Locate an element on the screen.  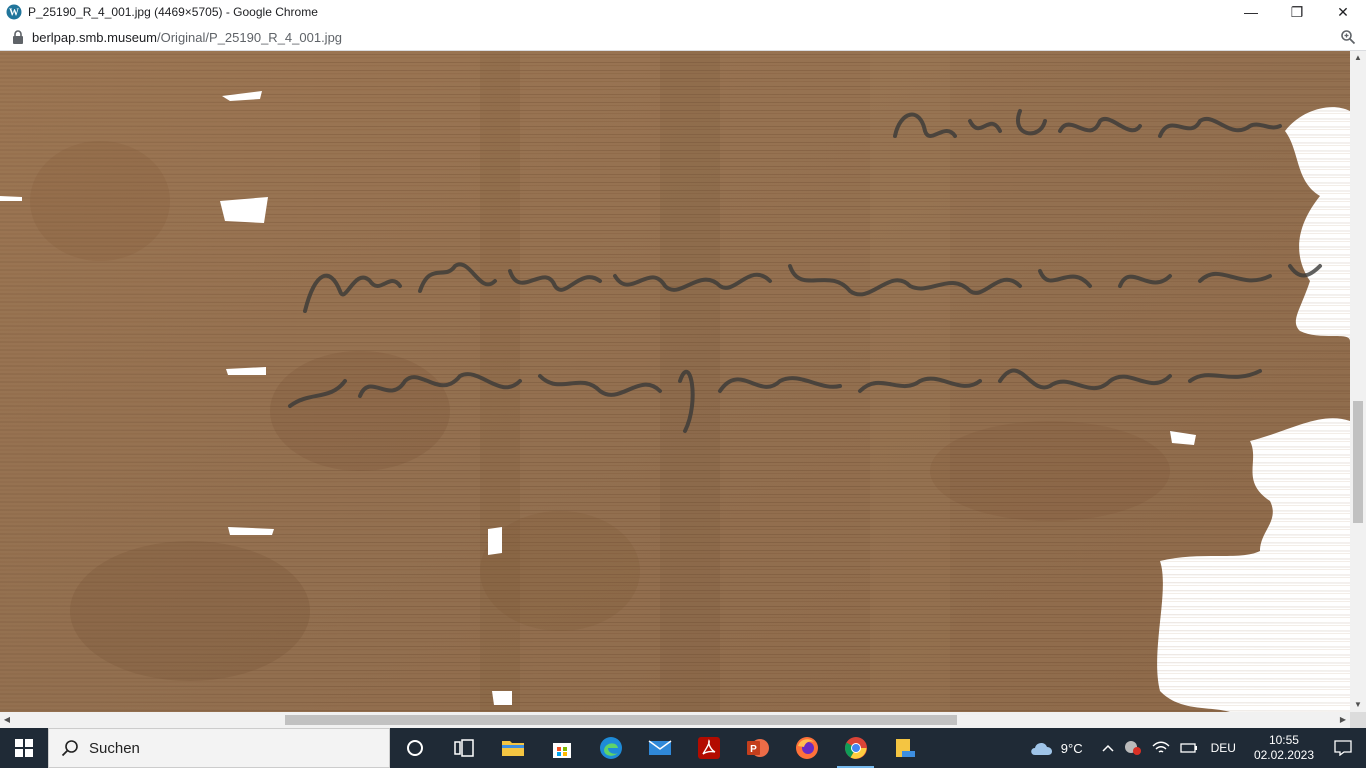
scroll-up-button: ▲ is located at coordinates (1358, 58).